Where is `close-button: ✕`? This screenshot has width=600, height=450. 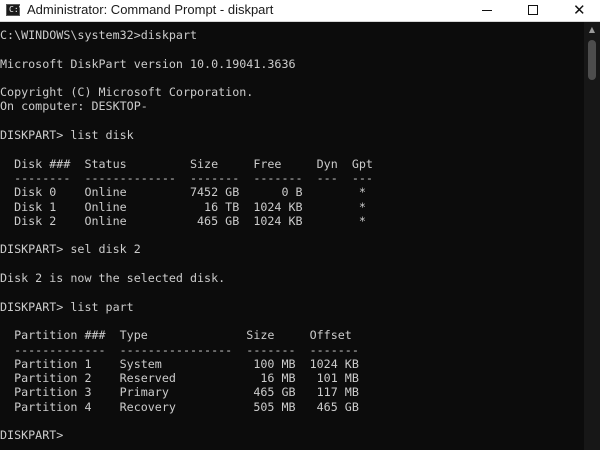
close-button: ✕ is located at coordinates (578, 10).